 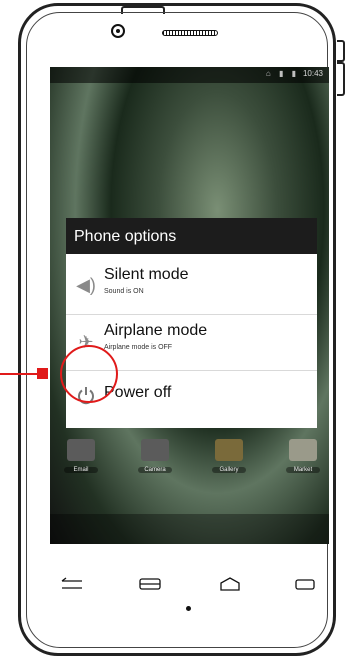 What do you see at coordinates (191, 284) in the screenshot?
I see `silent-mode-option: ◀︎) Silent mode Sound is ON` at bounding box center [191, 284].